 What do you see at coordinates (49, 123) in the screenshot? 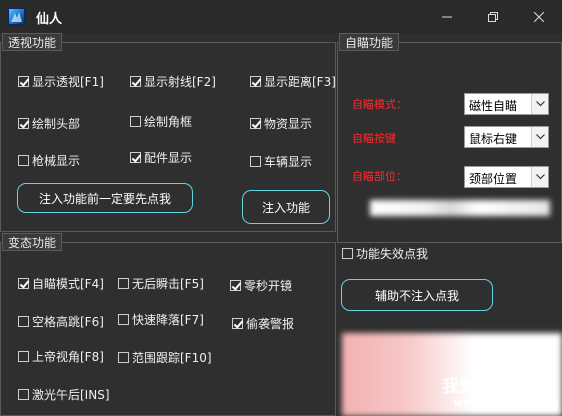
I see `checkbox-draw-head: 绘制头部` at bounding box center [49, 123].